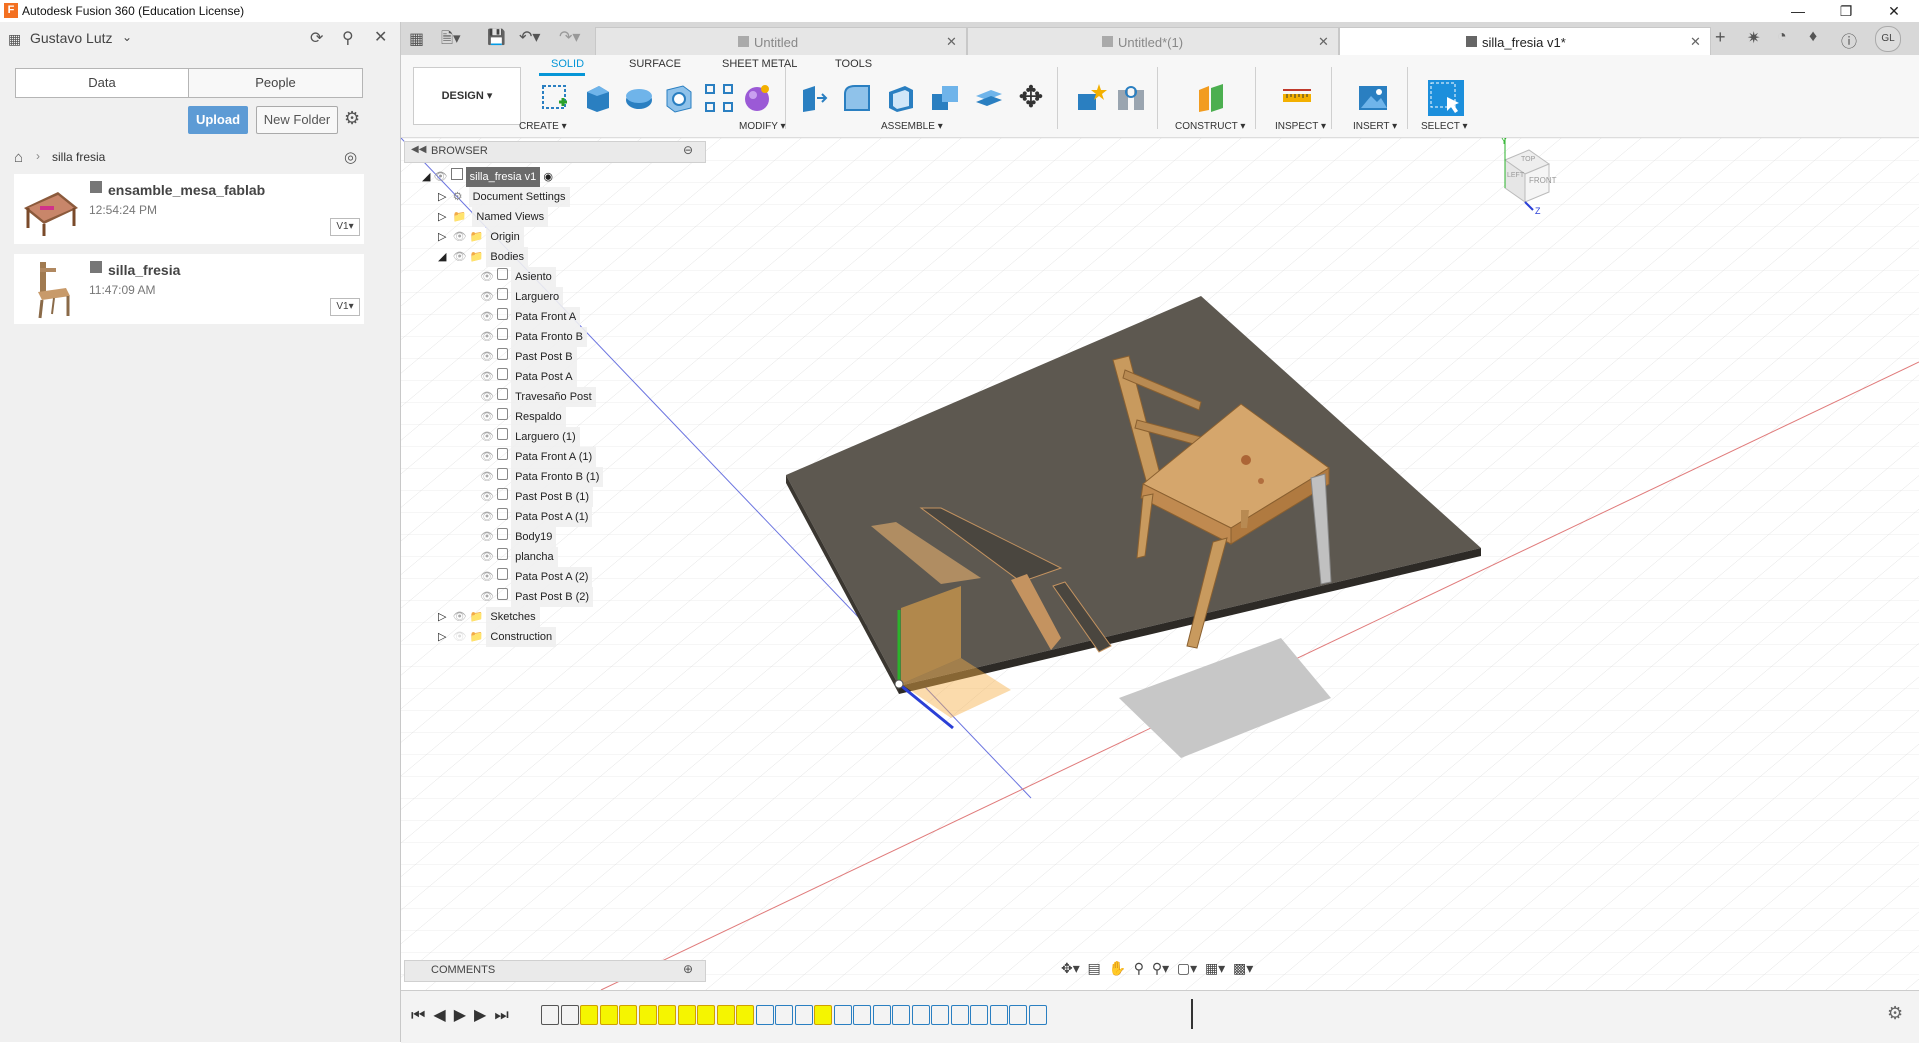 The image size is (1919, 1043). What do you see at coordinates (71, 38) in the screenshot?
I see `user-name: Gustavo Lutz` at bounding box center [71, 38].